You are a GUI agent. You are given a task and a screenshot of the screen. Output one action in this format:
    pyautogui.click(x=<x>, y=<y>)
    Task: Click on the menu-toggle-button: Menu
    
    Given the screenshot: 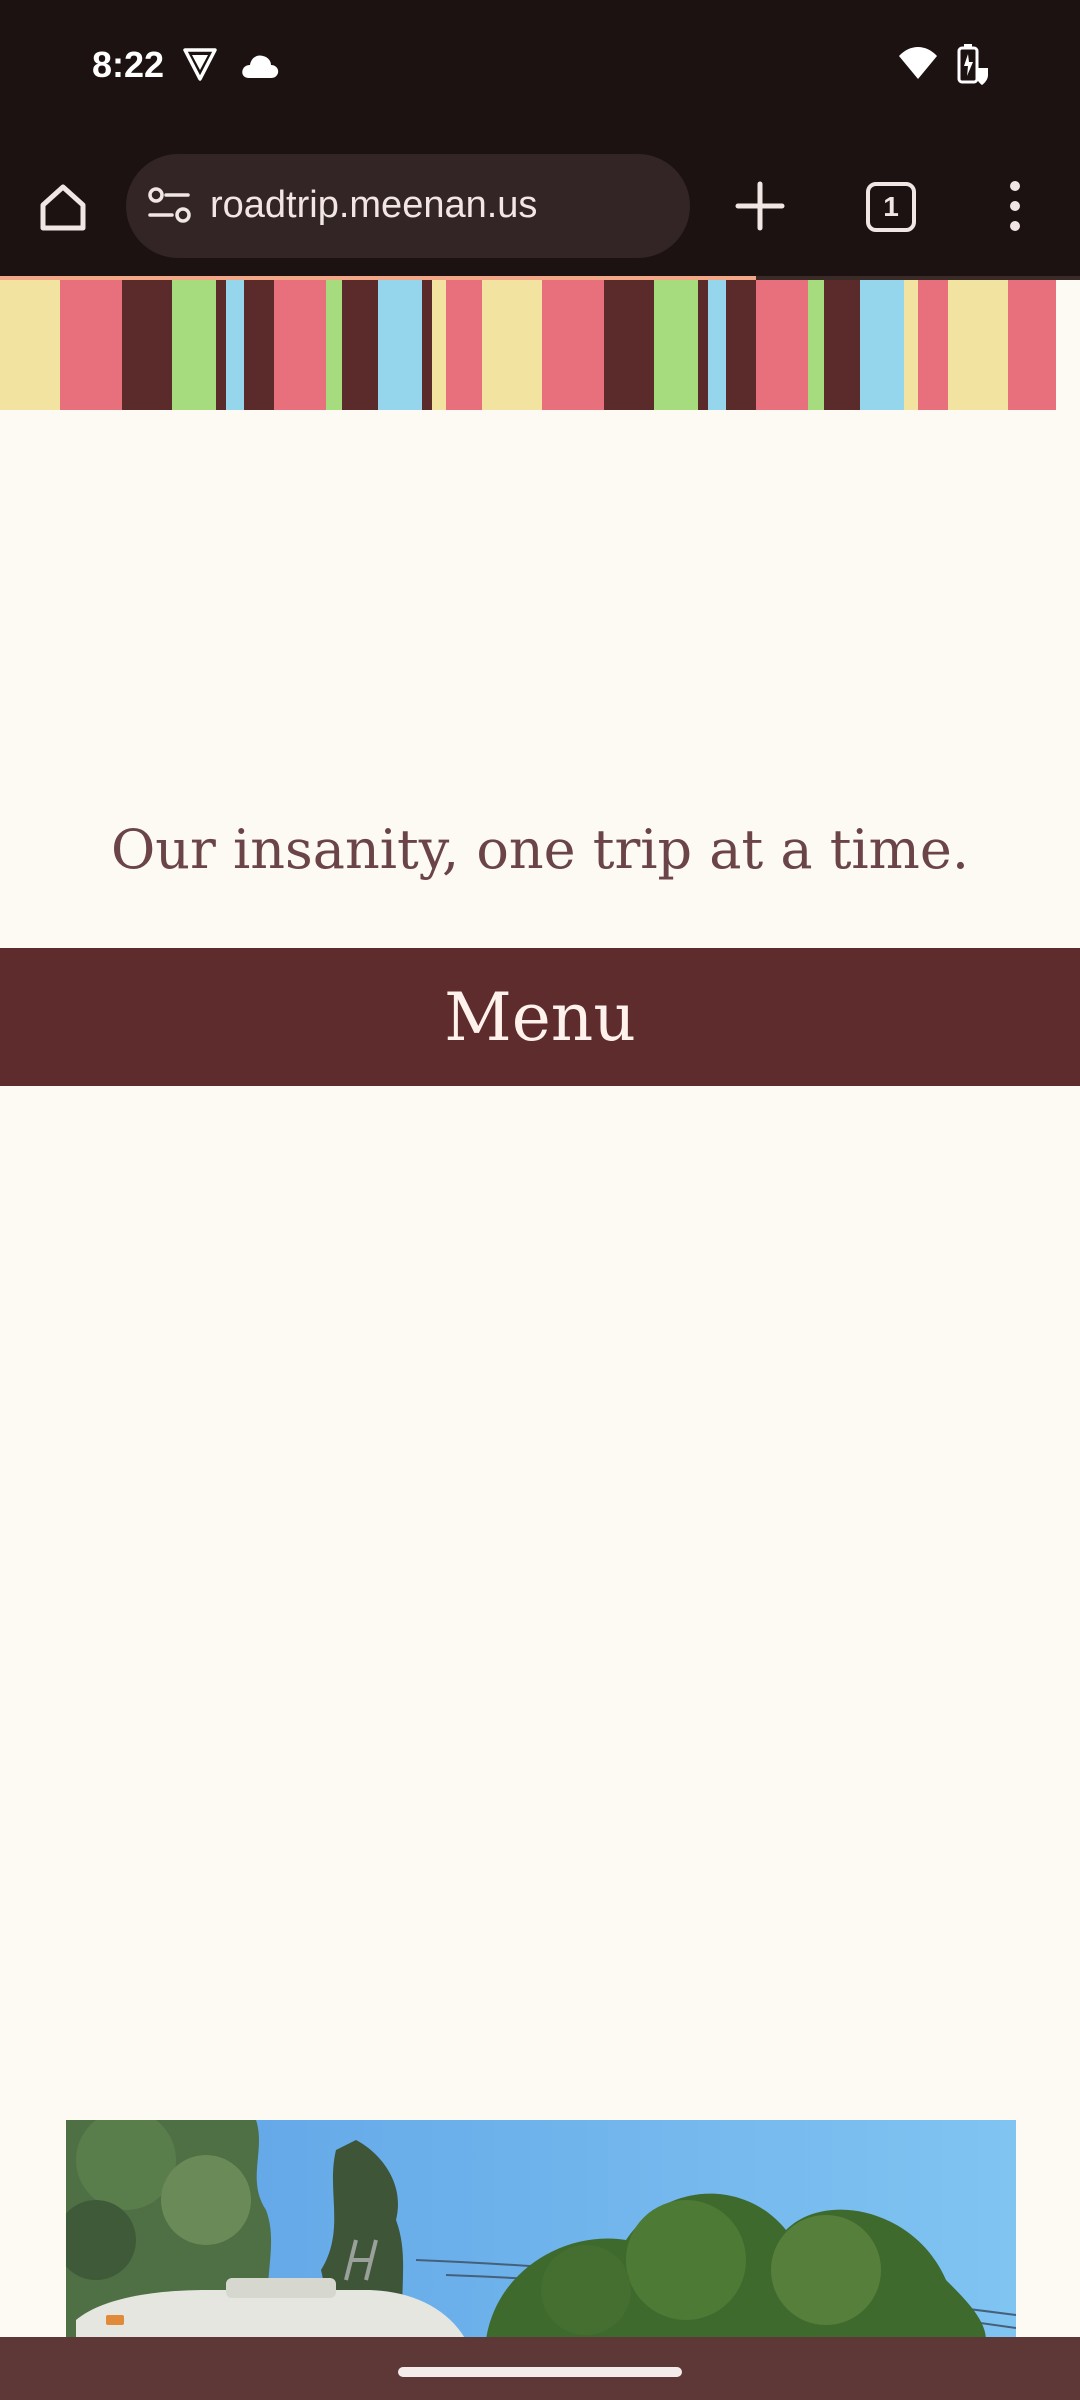 What is the action you would take?
    pyautogui.click(x=540, y=1017)
    